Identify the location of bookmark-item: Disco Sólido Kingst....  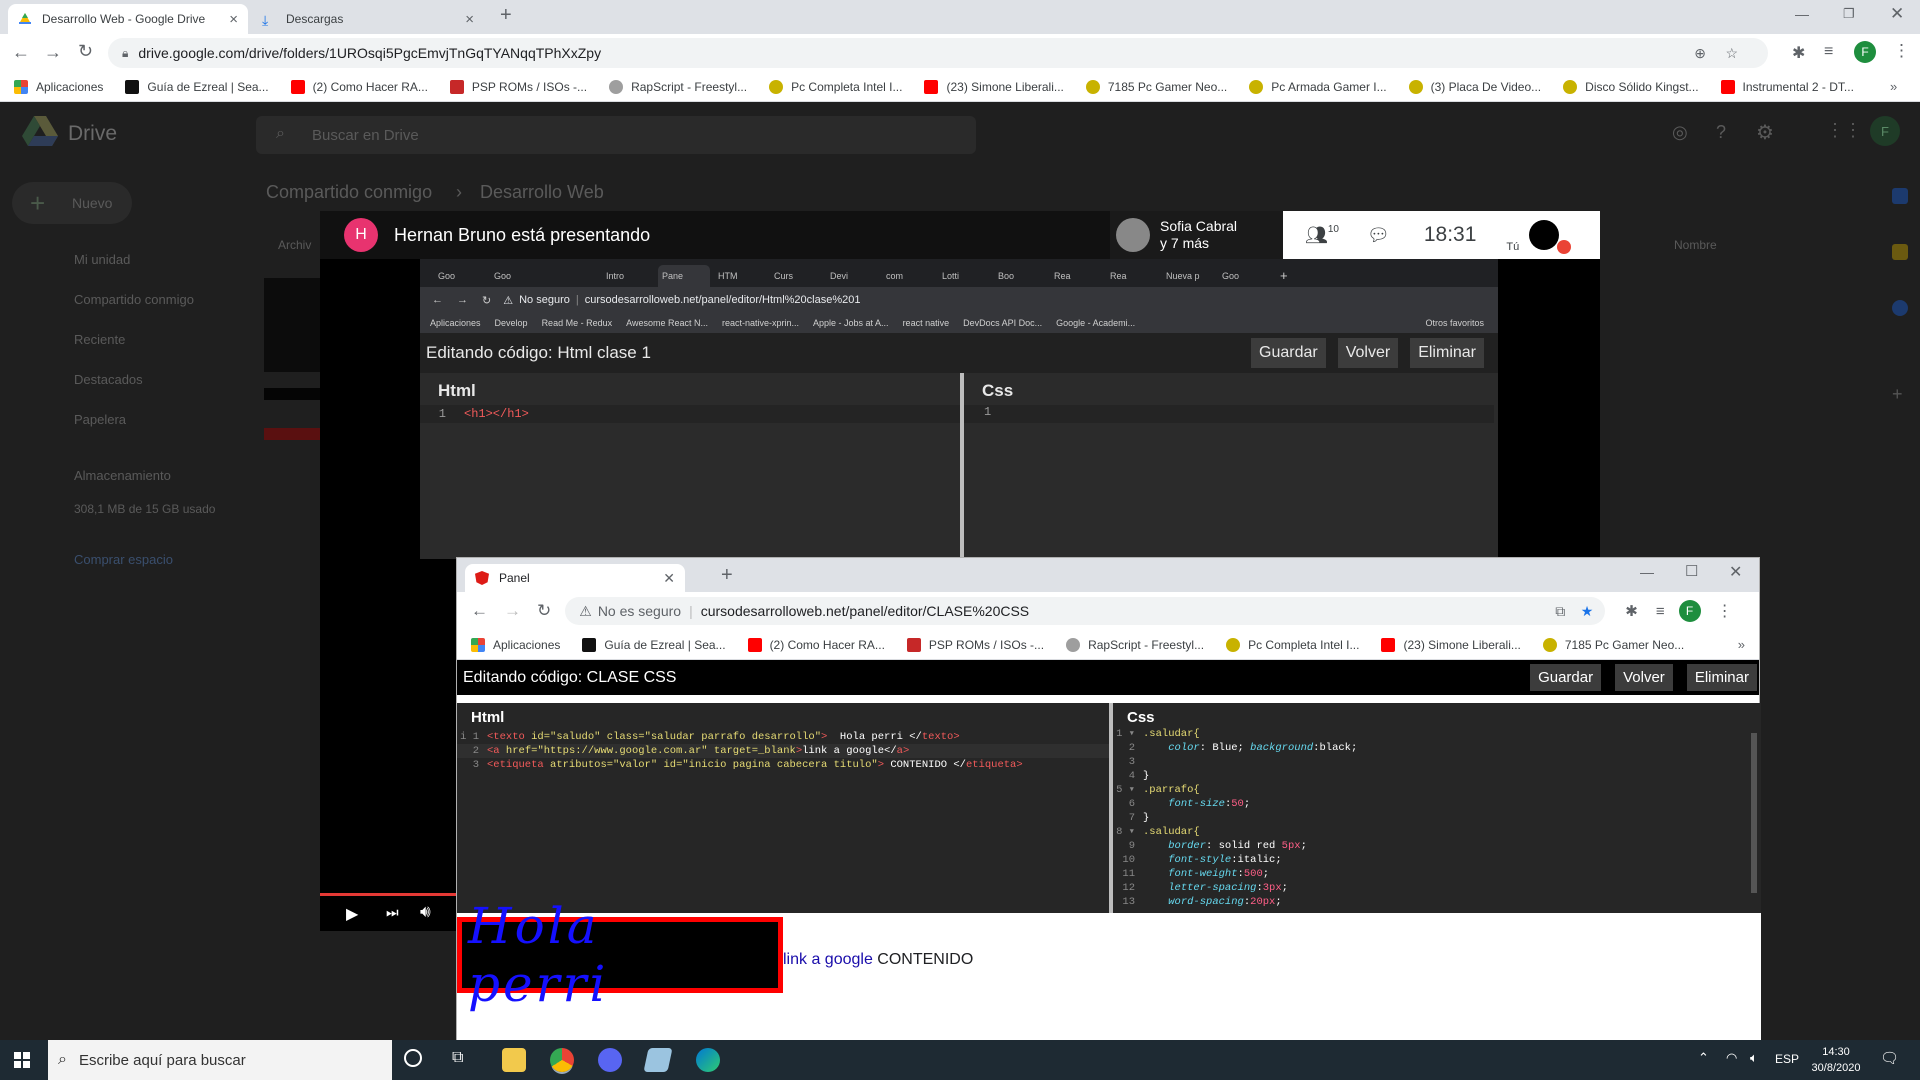
(1631, 86).